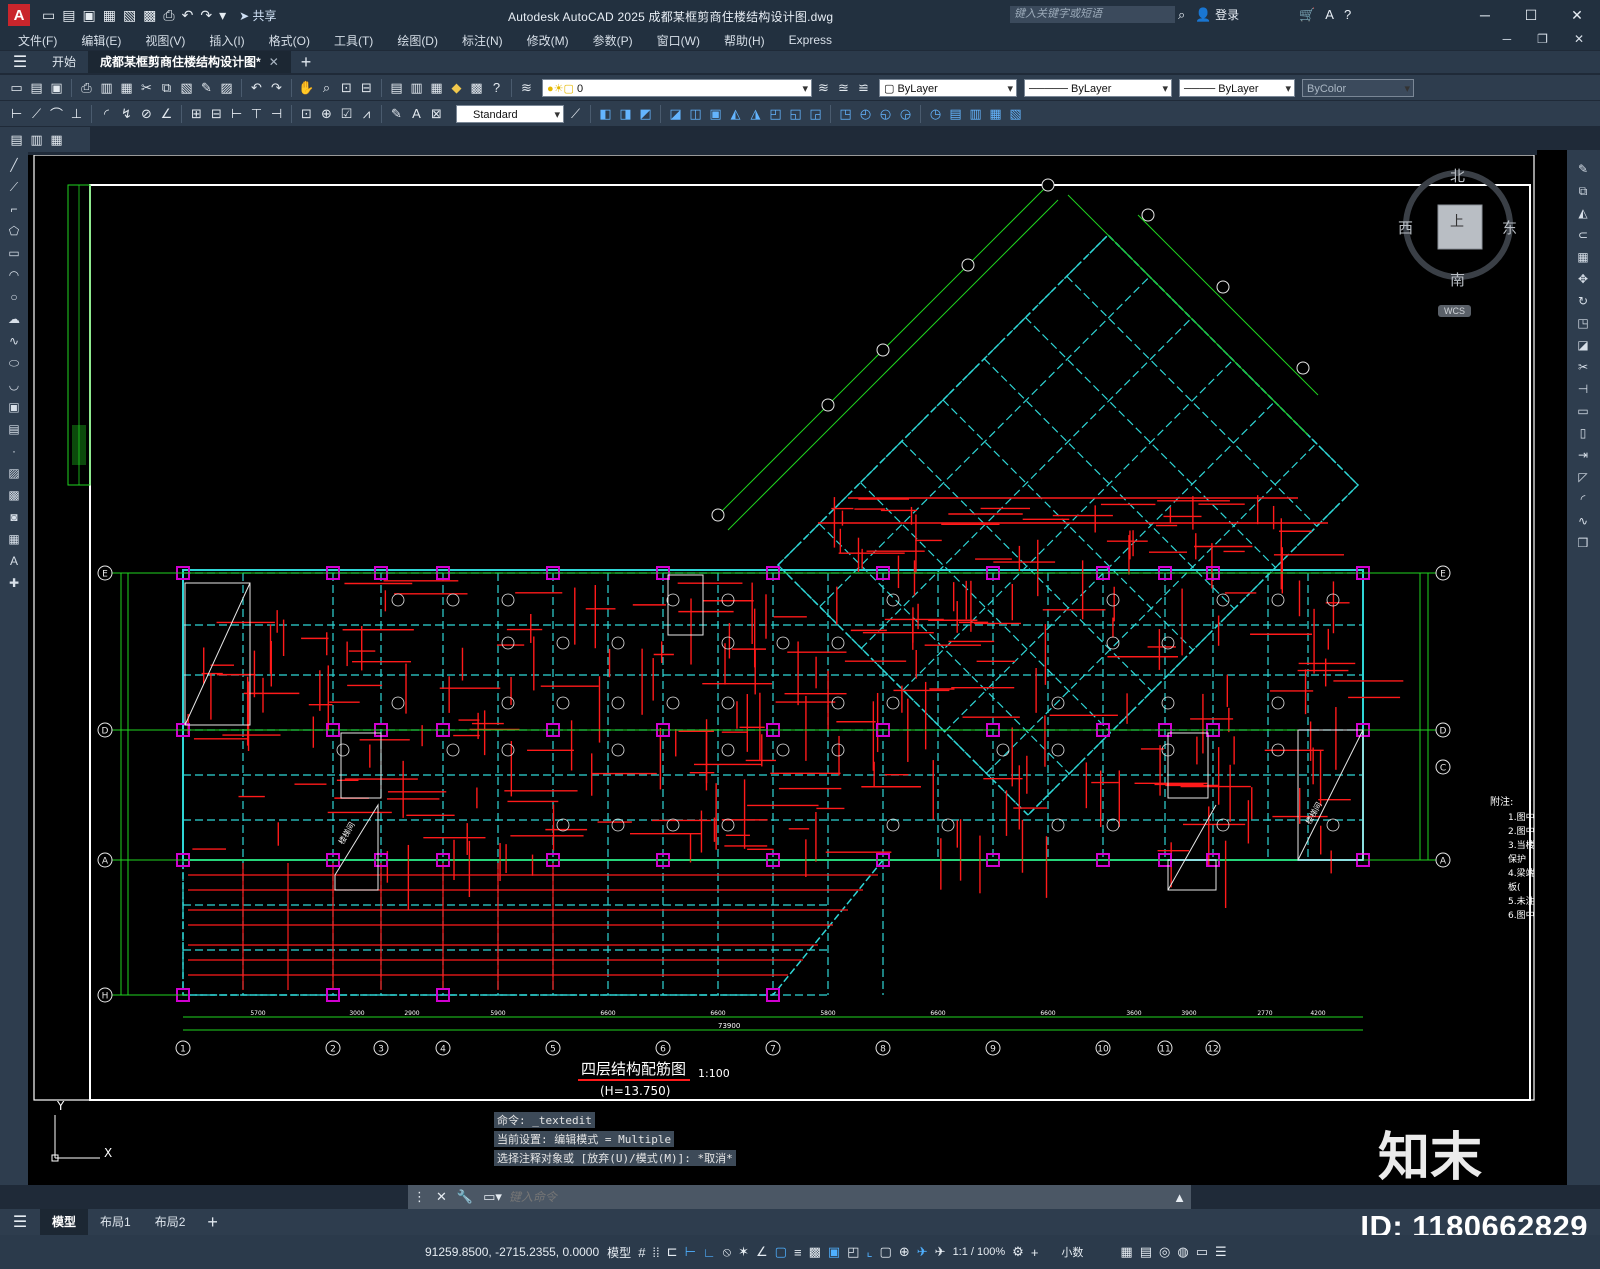  I want to click on menu-draw: 绘图(D), so click(417, 40).